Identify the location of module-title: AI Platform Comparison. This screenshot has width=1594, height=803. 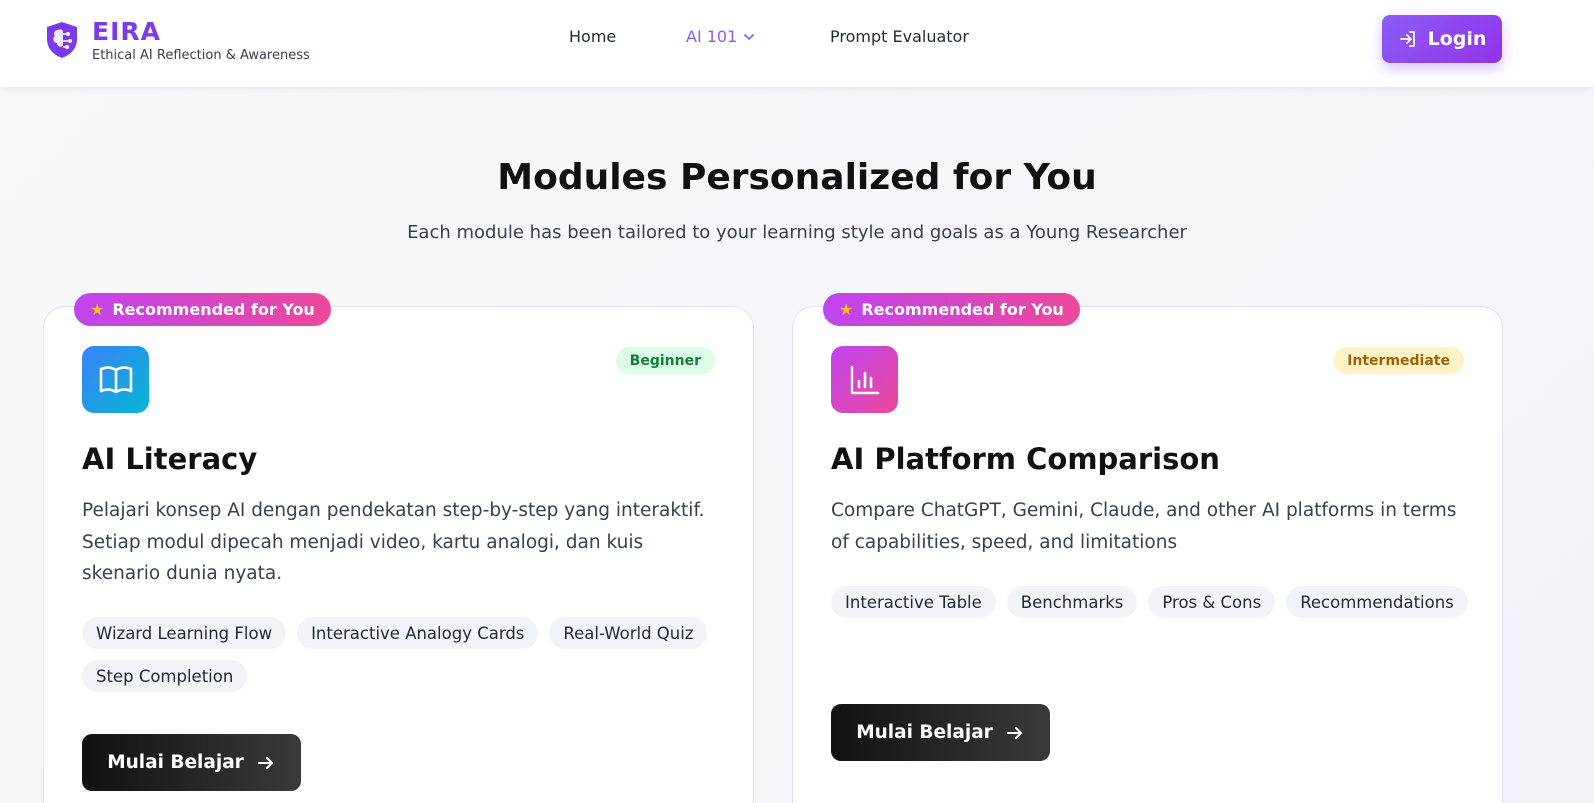
(1025, 459).